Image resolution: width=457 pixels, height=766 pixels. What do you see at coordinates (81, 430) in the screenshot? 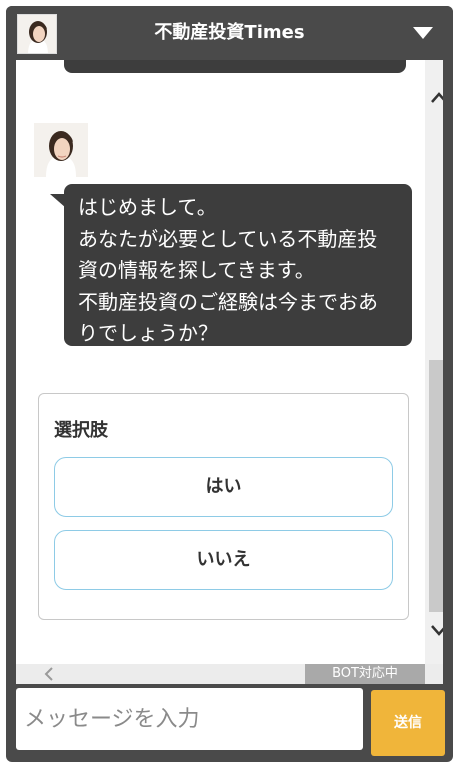
I see `choice-label: 選択肢` at bounding box center [81, 430].